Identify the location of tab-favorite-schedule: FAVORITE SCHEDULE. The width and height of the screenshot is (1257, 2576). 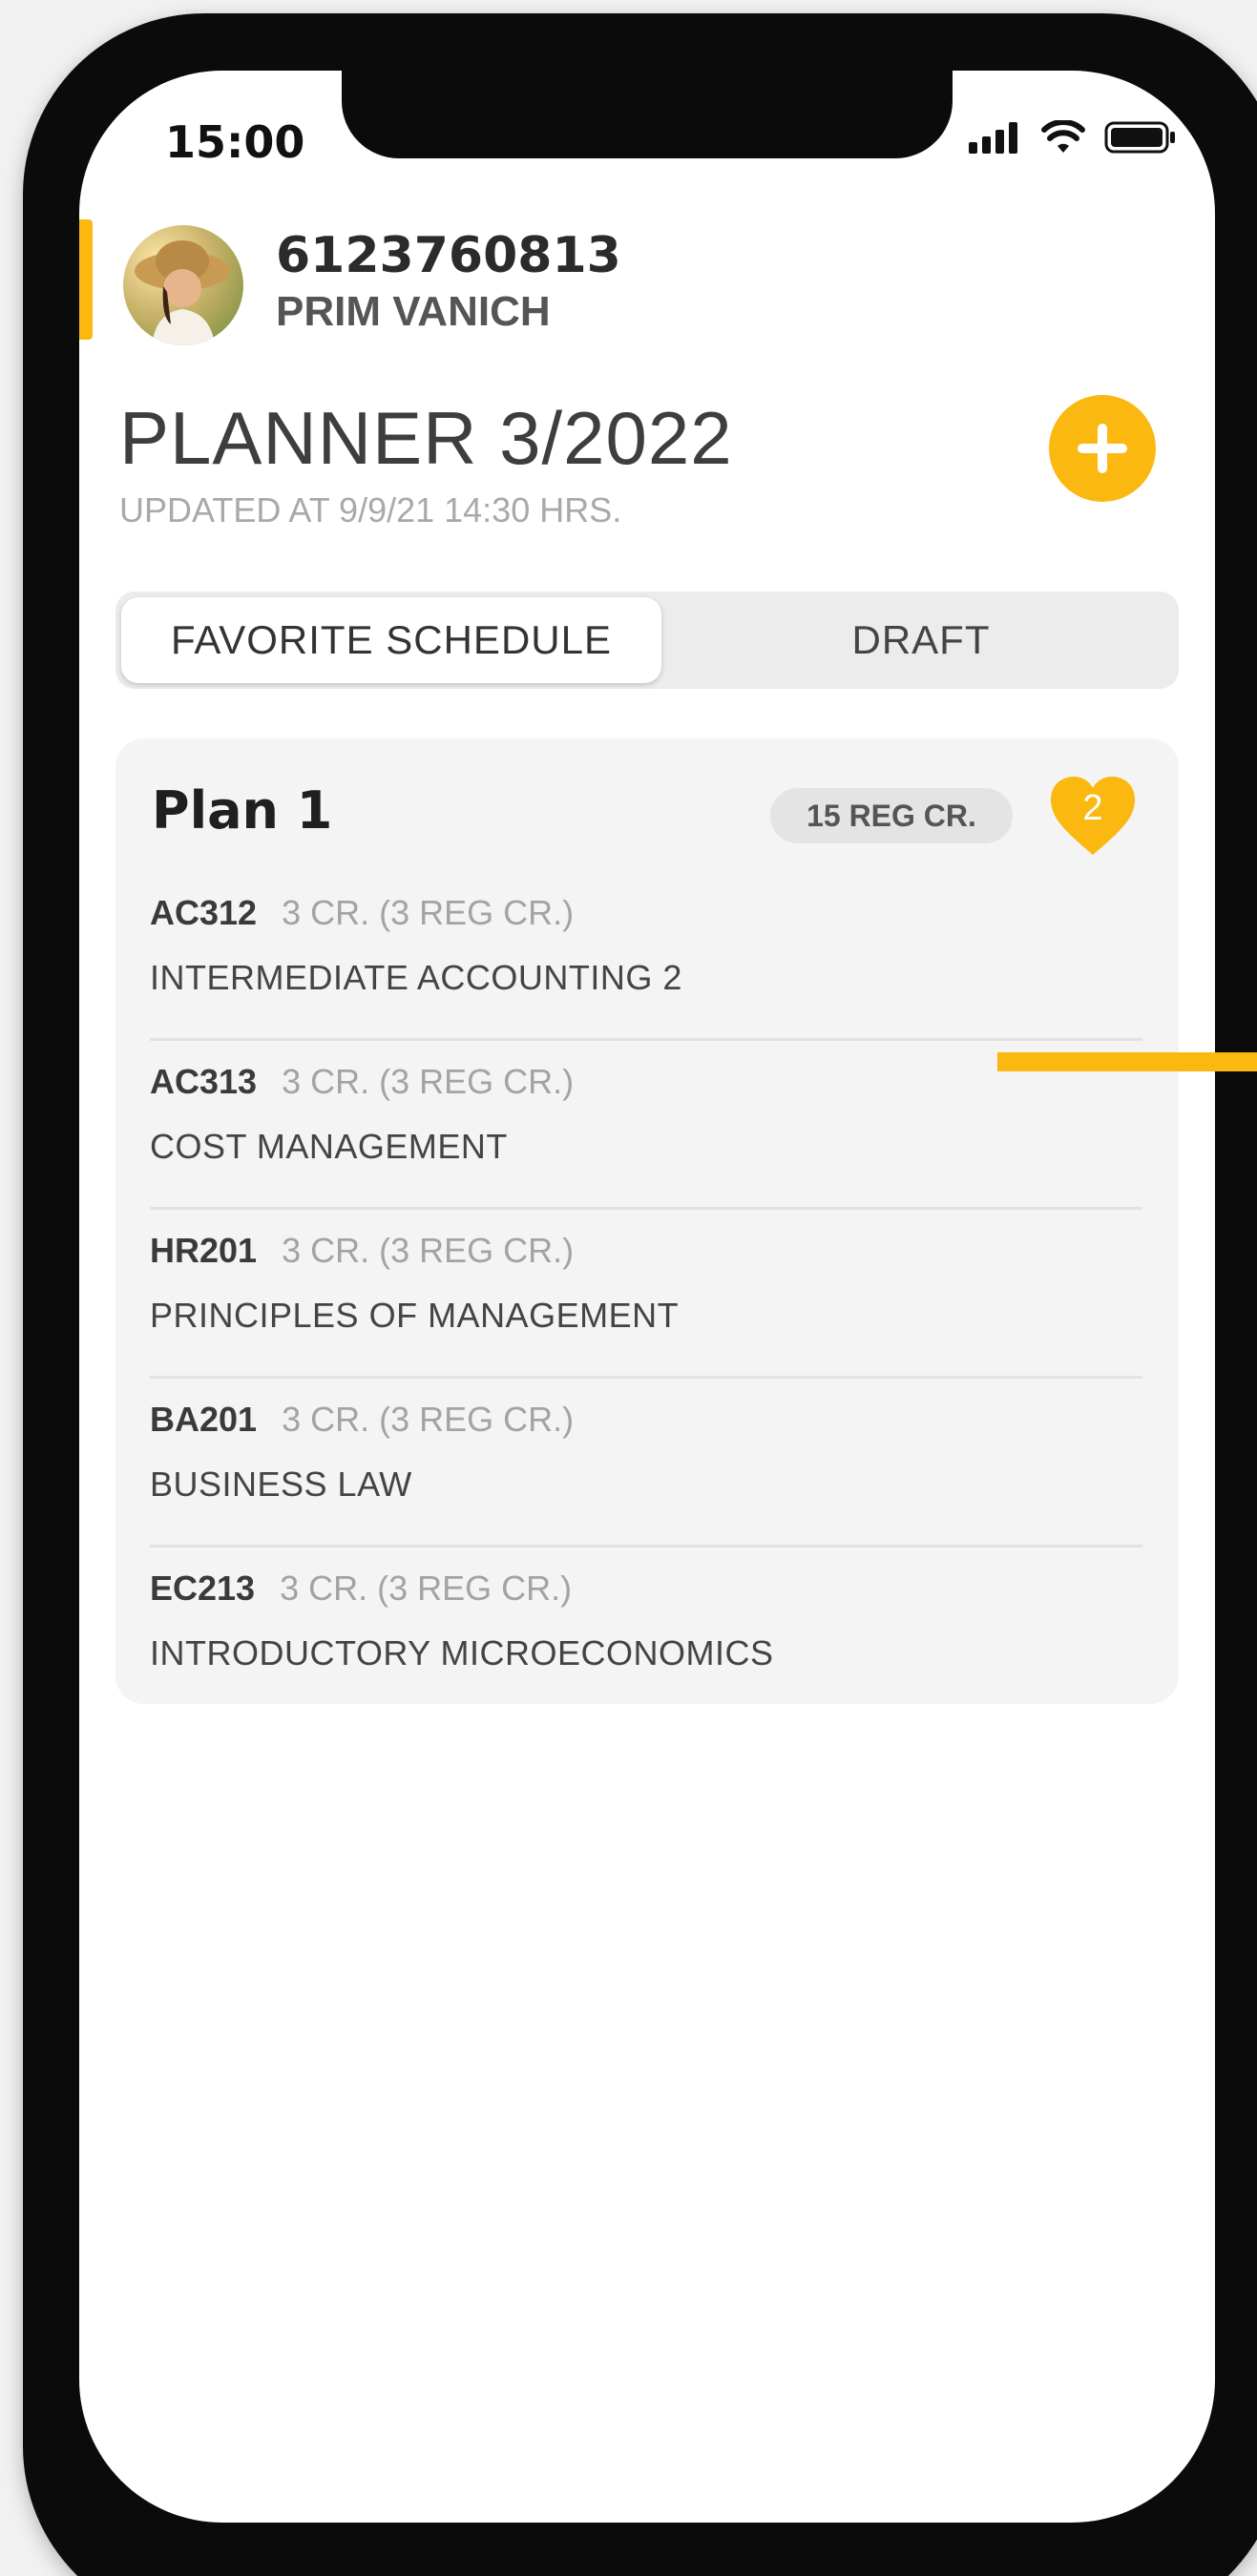
(391, 640).